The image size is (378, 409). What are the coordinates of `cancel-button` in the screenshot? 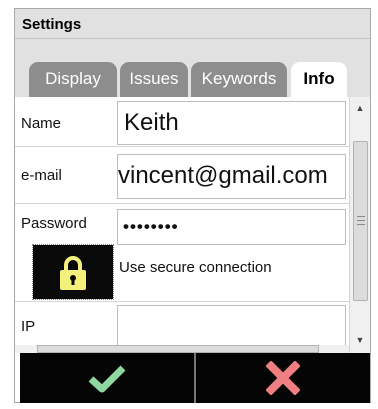 It's located at (283, 378).